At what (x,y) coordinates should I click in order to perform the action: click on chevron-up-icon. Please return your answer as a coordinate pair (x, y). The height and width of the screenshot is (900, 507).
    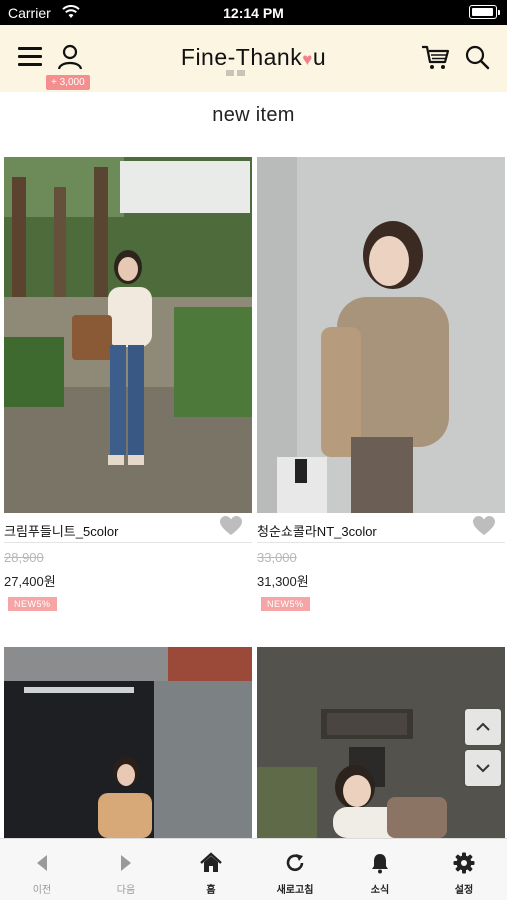
    Looking at the image, I should click on (483, 726).